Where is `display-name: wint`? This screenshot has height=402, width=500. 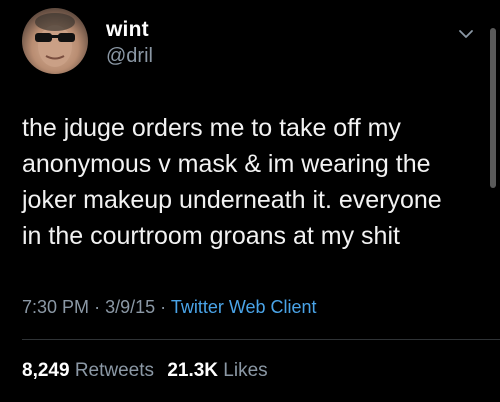
display-name: wint is located at coordinates (127, 30).